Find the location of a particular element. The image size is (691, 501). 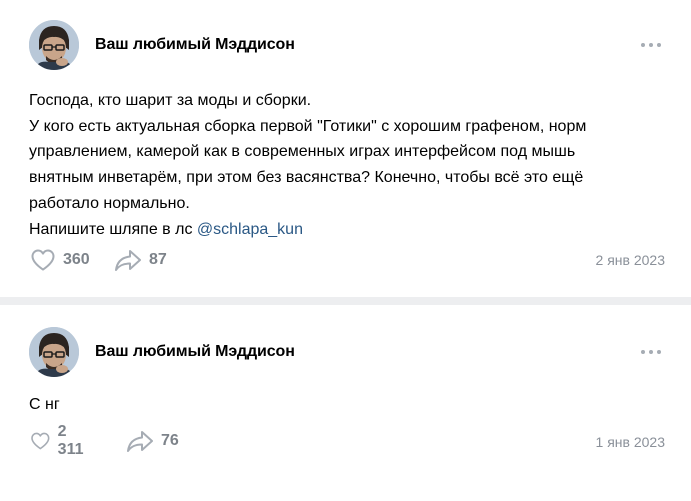

share-button: 76 is located at coordinates (152, 441).